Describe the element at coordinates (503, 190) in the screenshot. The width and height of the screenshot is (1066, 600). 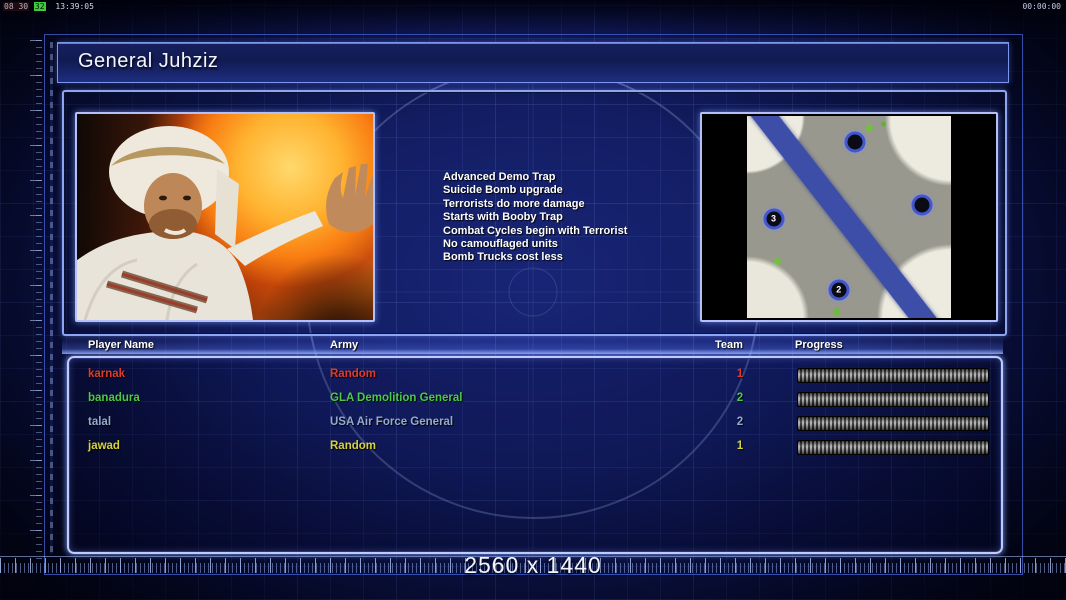
I see `ability-line: Suicide Bomb upgrade` at that location.